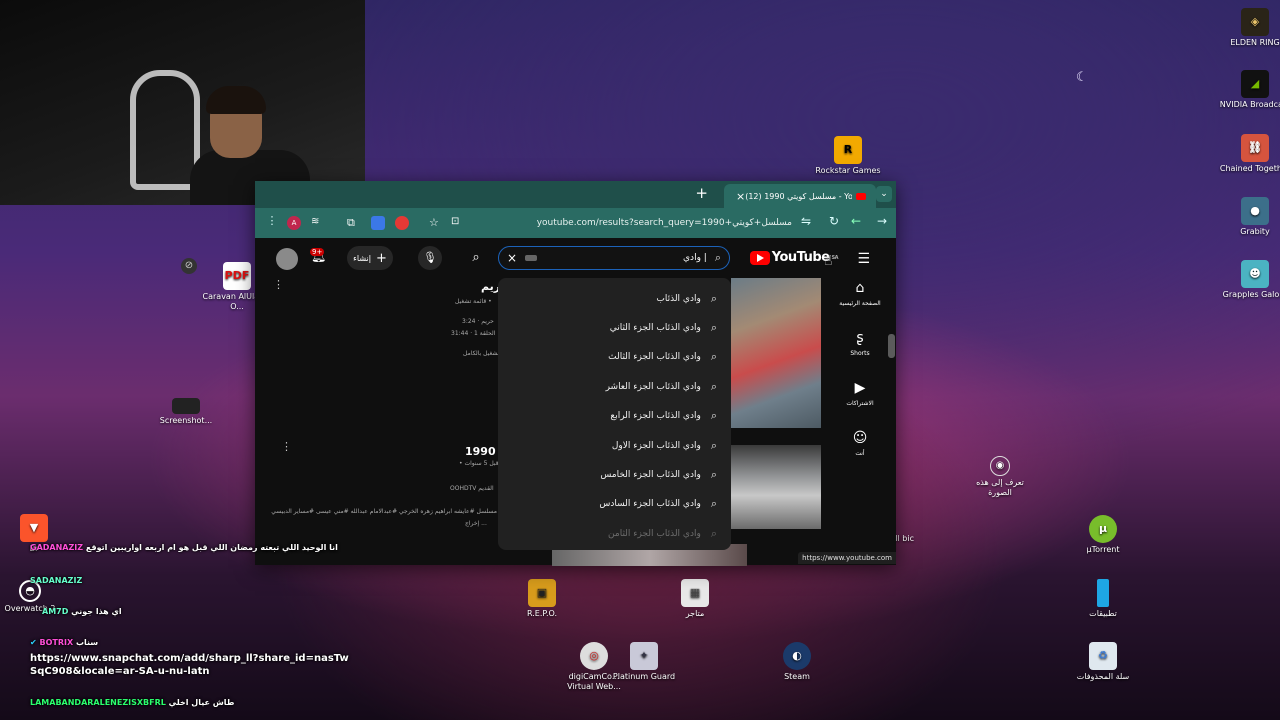  What do you see at coordinates (476, 258) in the screenshot?
I see `search-button: ⌕` at bounding box center [476, 258].